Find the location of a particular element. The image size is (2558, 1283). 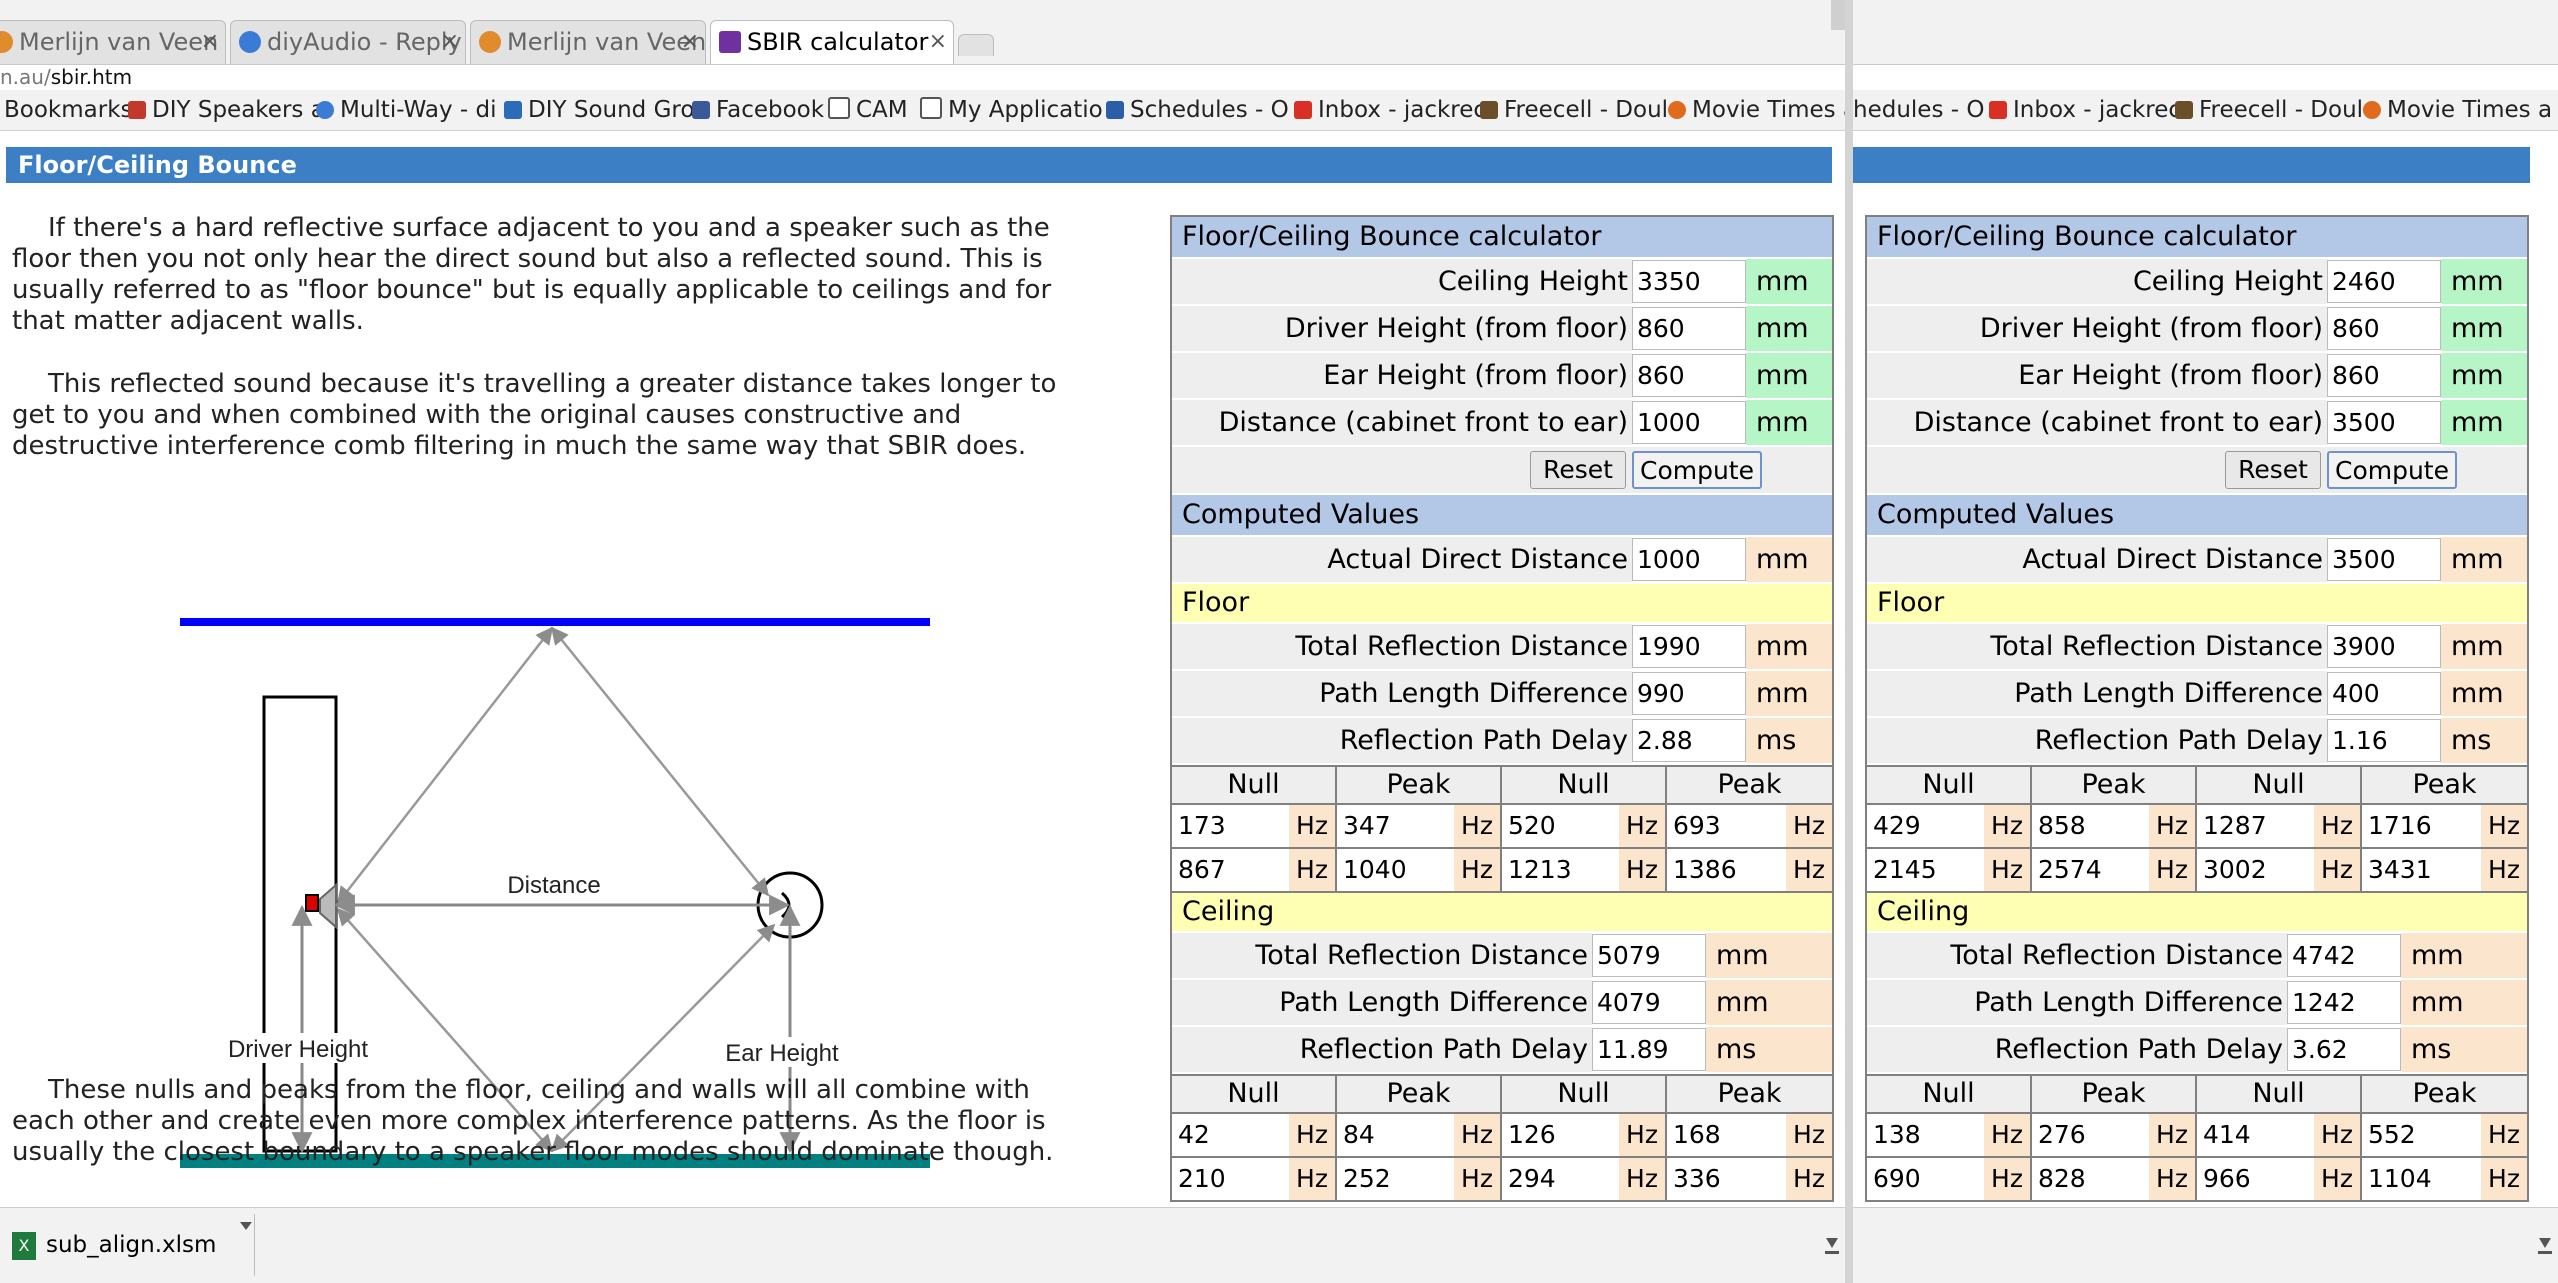

ceiling-total-value: 4742 is located at coordinates (2344, 955).